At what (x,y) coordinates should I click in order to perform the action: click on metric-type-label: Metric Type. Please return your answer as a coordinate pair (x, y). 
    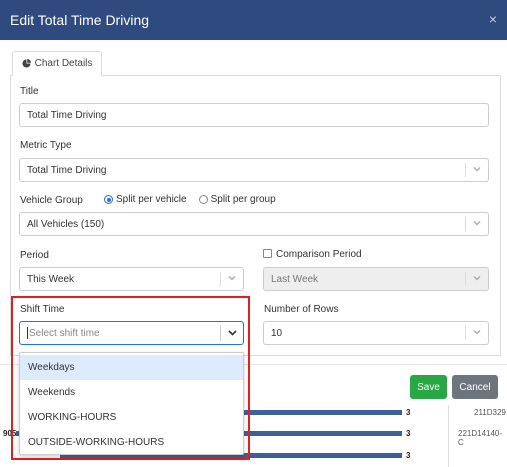
    Looking at the image, I should click on (46, 145).